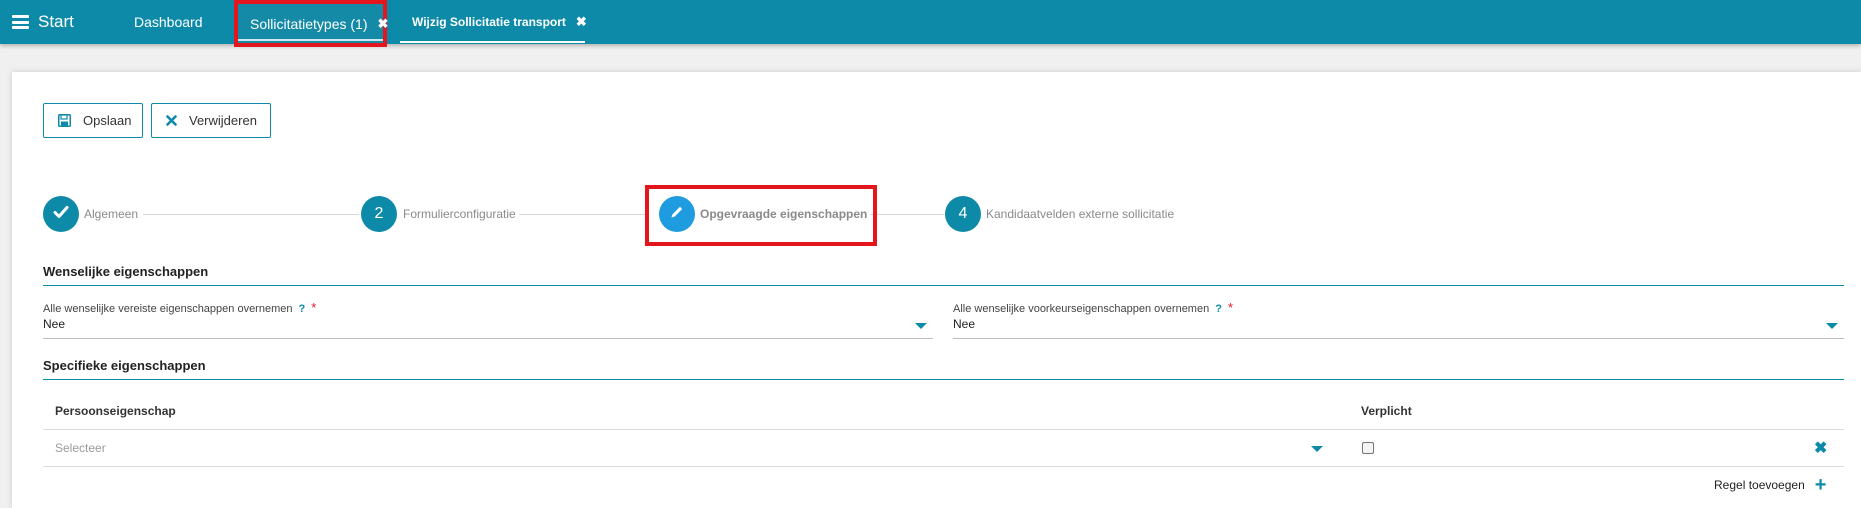 This screenshot has height=508, width=1861. Describe the element at coordinates (223, 120) in the screenshot. I see `delete-label: Verwijderen` at that location.